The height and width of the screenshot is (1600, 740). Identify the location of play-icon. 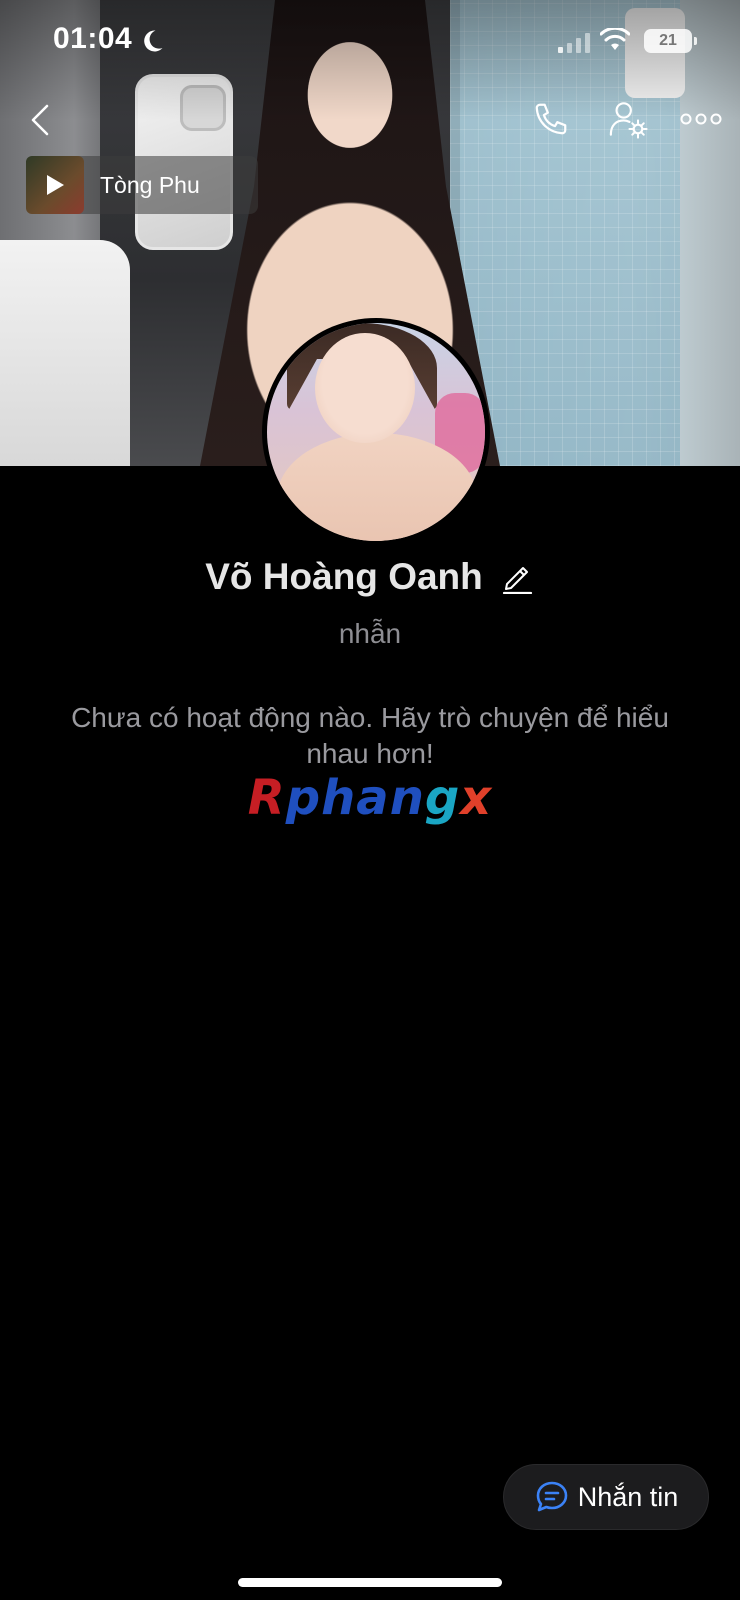
(55, 185).